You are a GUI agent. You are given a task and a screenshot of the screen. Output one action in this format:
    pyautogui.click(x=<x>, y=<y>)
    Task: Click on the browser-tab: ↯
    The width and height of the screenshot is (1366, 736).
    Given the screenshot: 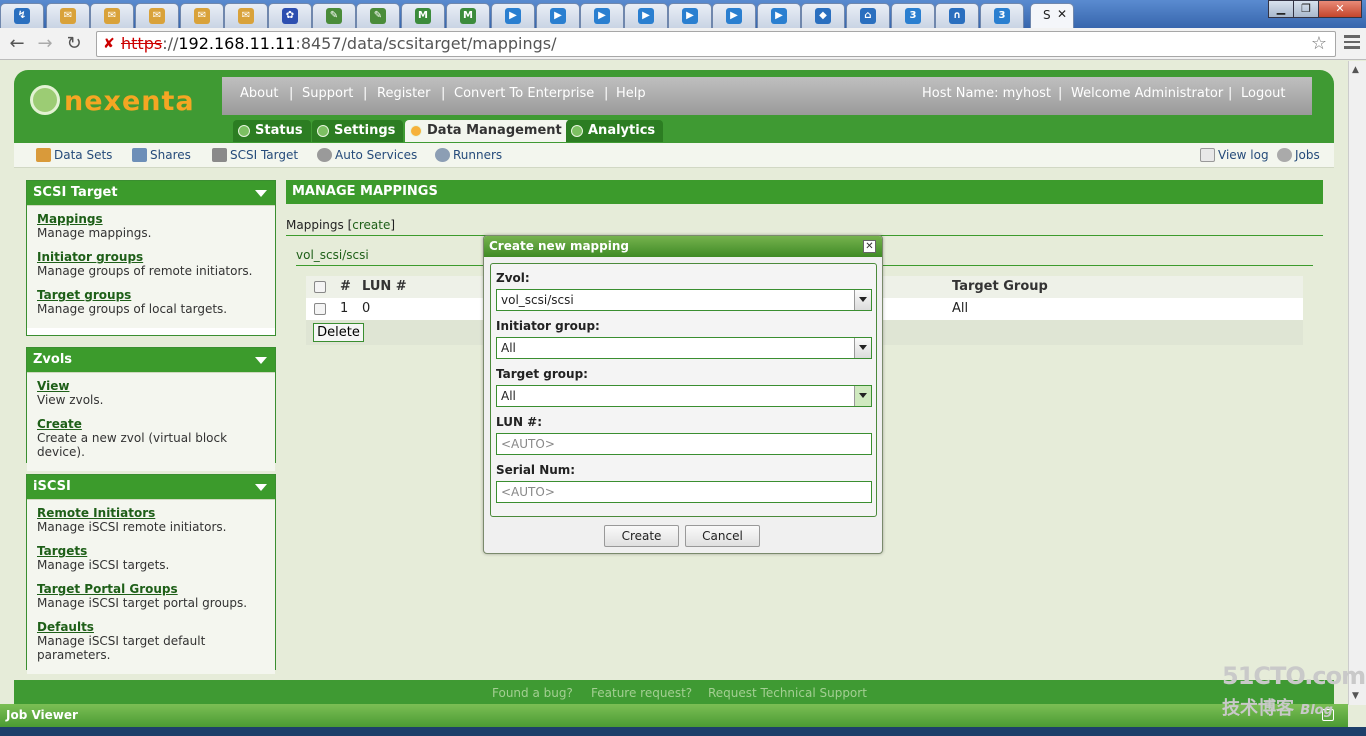 What is the action you would take?
    pyautogui.click(x=22, y=15)
    